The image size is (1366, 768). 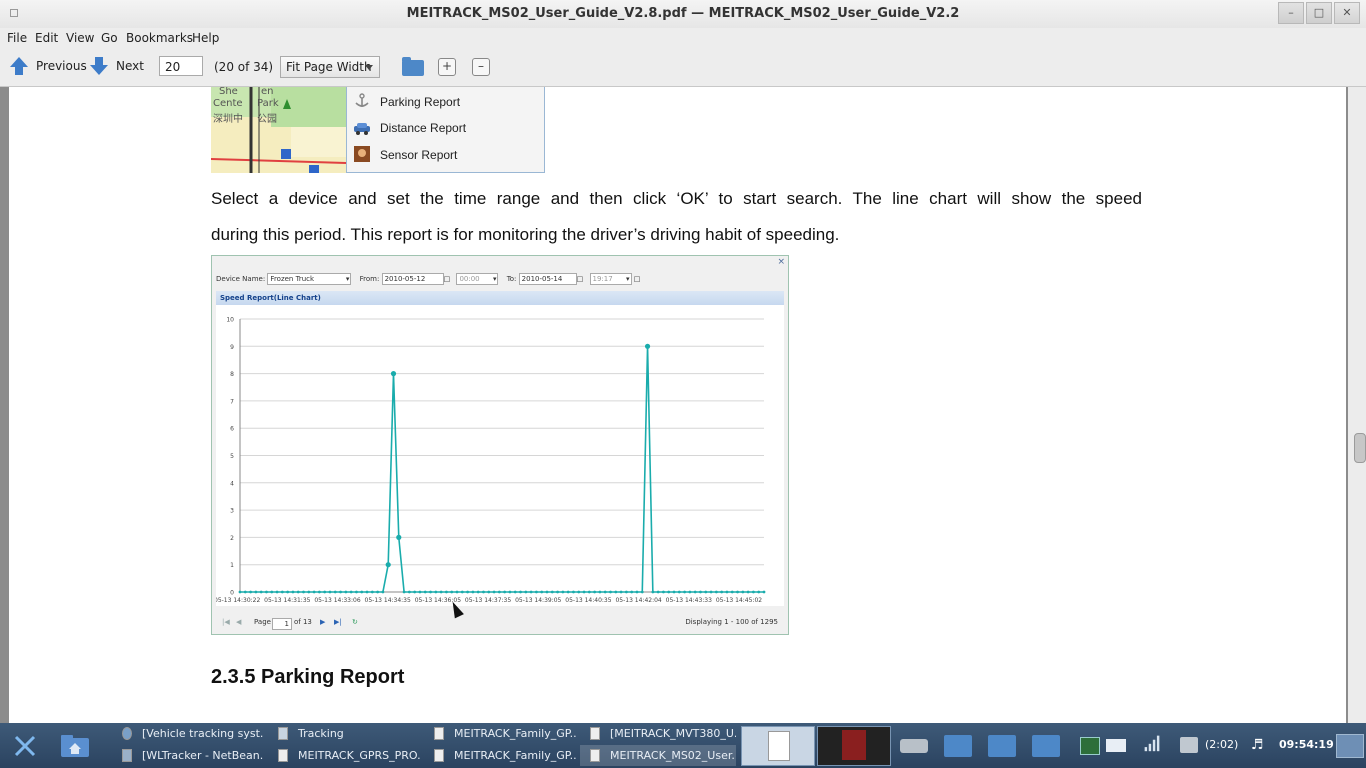 I want to click on mail-icon, so click(x=1116, y=745).